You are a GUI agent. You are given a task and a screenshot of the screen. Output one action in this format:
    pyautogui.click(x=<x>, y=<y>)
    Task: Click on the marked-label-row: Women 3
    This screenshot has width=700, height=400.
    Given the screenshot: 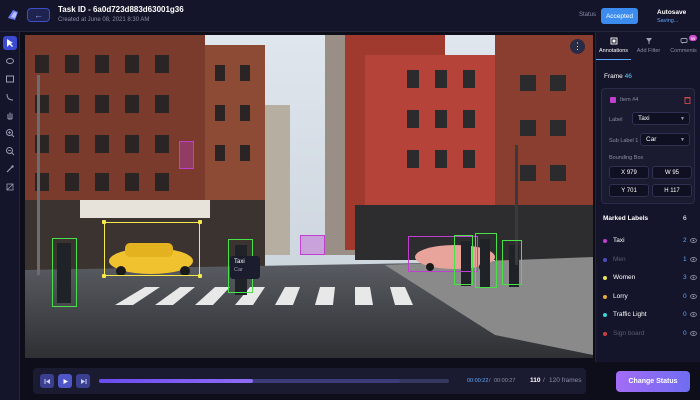 What is the action you would take?
    pyautogui.click(x=649, y=279)
    